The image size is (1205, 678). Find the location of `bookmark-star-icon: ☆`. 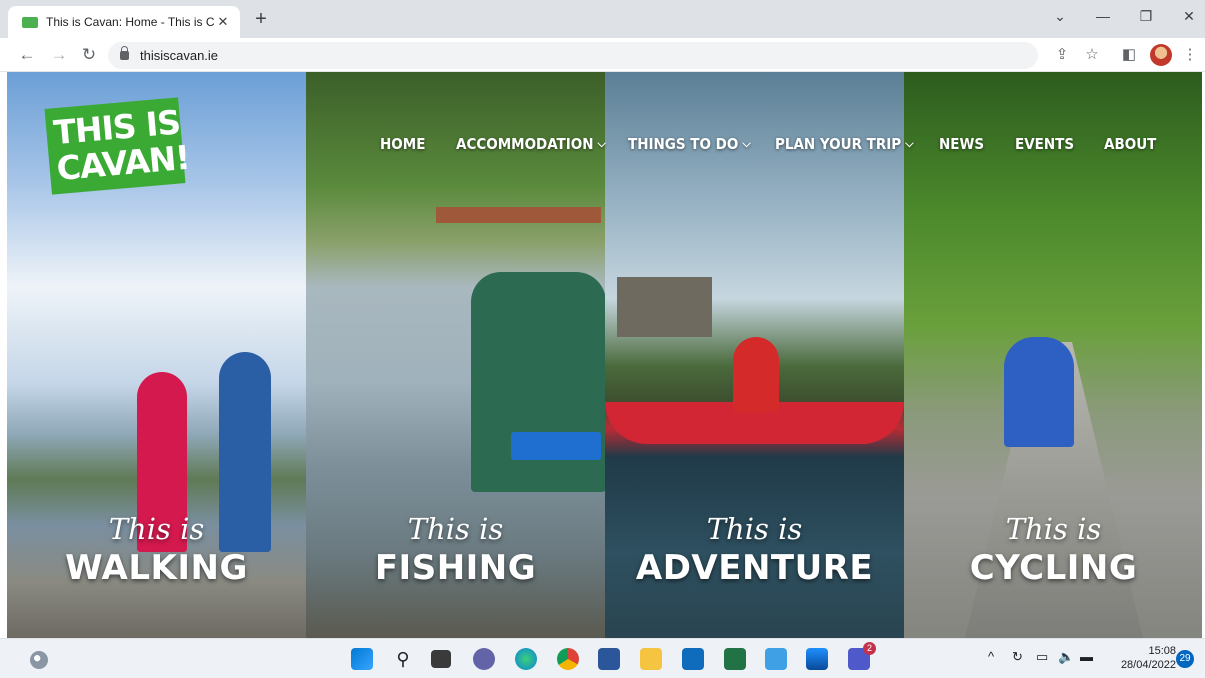

bookmark-star-icon: ☆ is located at coordinates (1092, 55).